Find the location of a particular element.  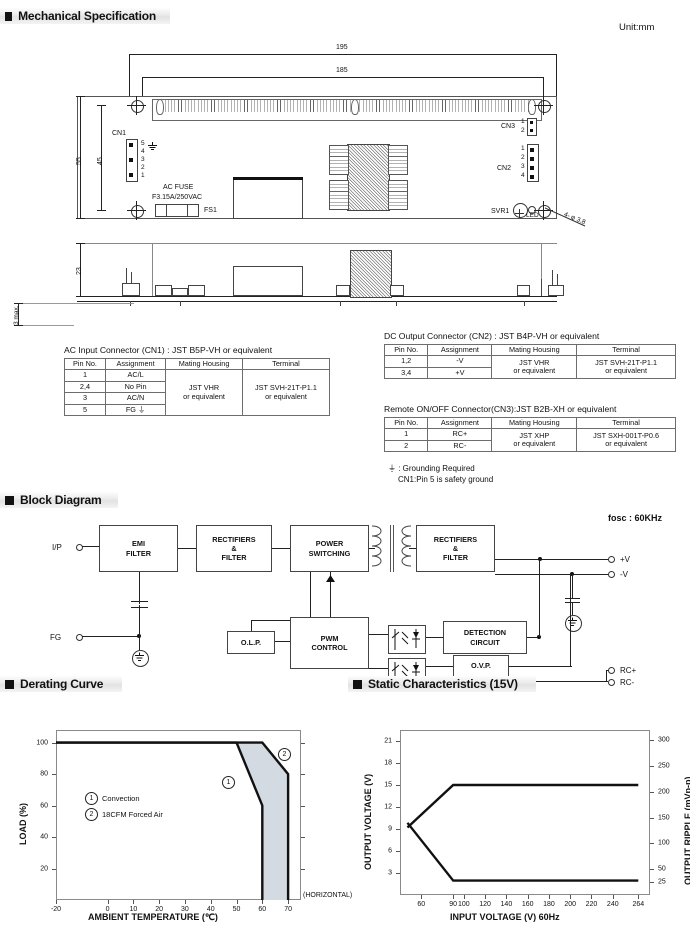

y-tick-label: 40 is located at coordinates (44, 837).